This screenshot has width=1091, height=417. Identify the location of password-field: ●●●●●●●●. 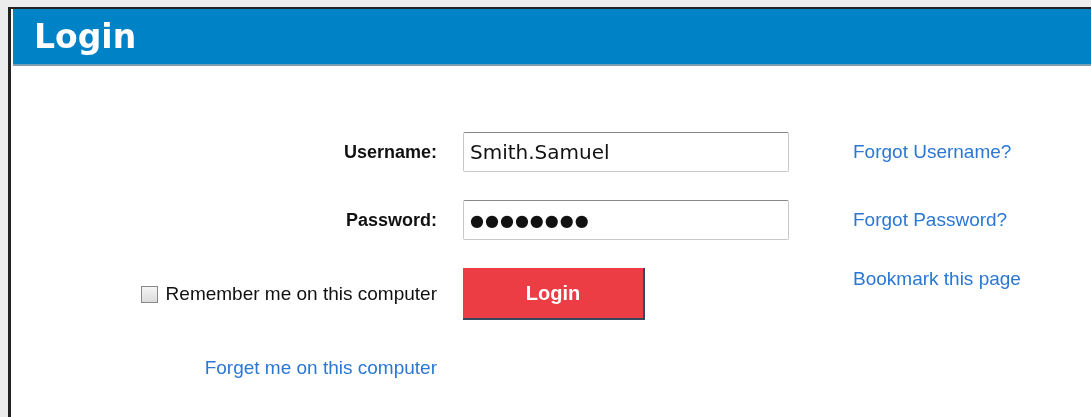
(626, 220).